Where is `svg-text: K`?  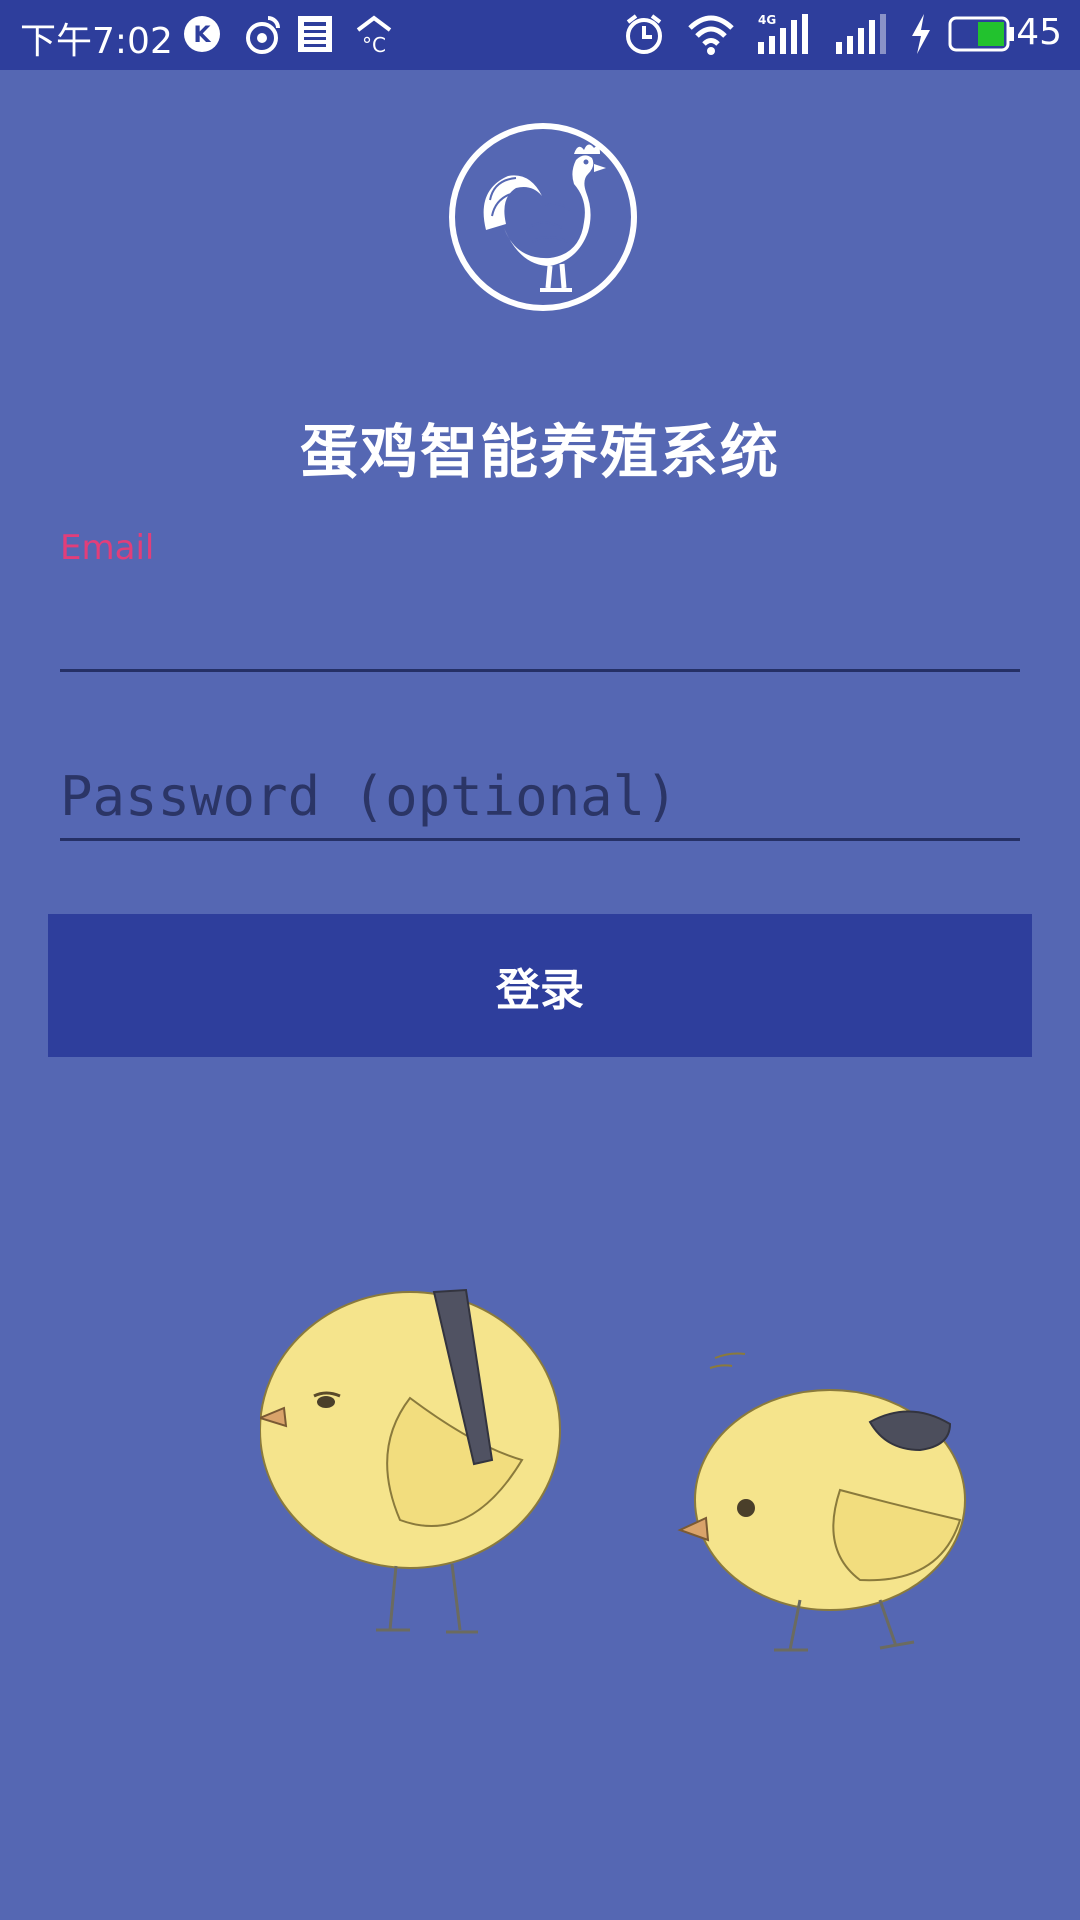
svg-text: K is located at coordinates (202, 35).